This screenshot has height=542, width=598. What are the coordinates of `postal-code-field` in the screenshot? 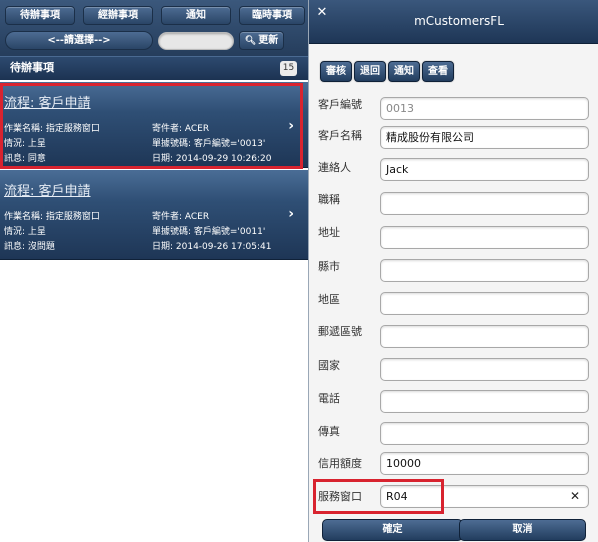 It's located at (484, 336).